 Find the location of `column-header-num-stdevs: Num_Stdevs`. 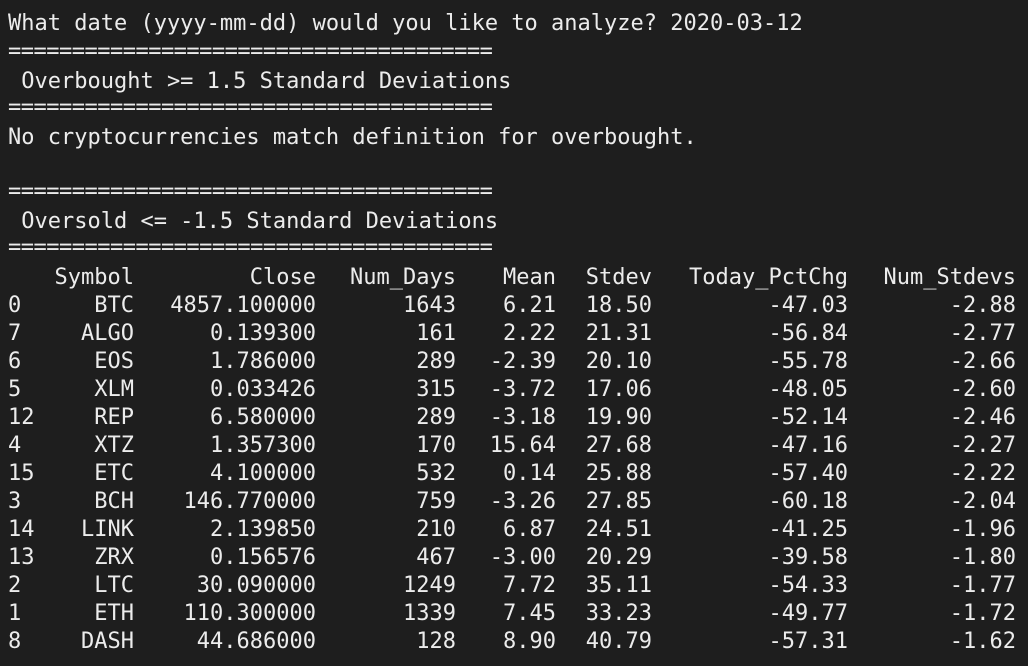

column-header-num-stdevs: Num_Stdevs is located at coordinates (949, 277).